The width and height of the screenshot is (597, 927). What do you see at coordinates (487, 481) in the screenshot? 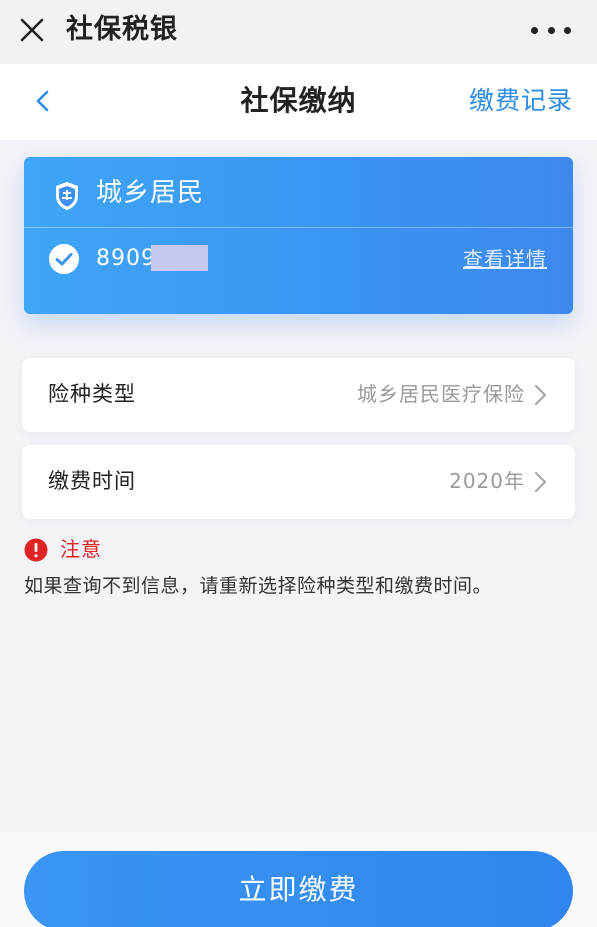
I see `payment-time-value: 2020年` at bounding box center [487, 481].